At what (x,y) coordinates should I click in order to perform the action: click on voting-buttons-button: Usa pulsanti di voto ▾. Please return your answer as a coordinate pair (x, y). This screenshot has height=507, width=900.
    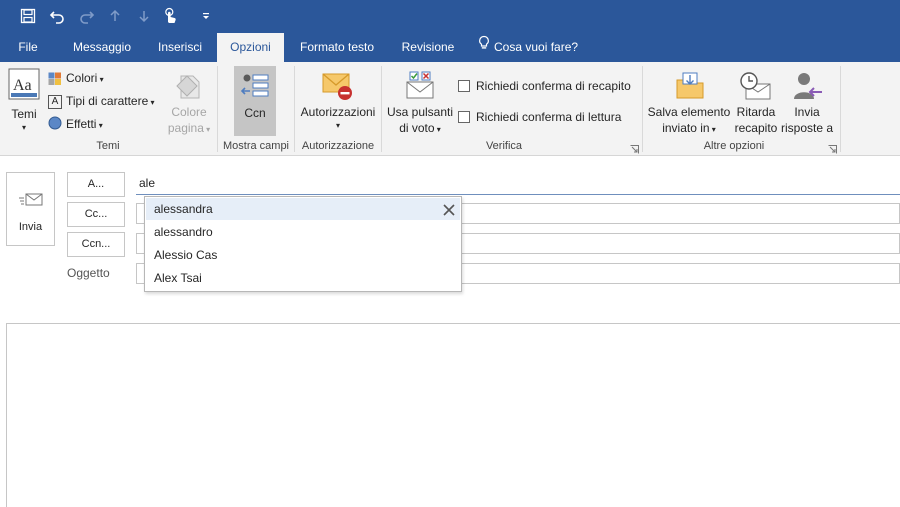
    Looking at the image, I should click on (420, 102).